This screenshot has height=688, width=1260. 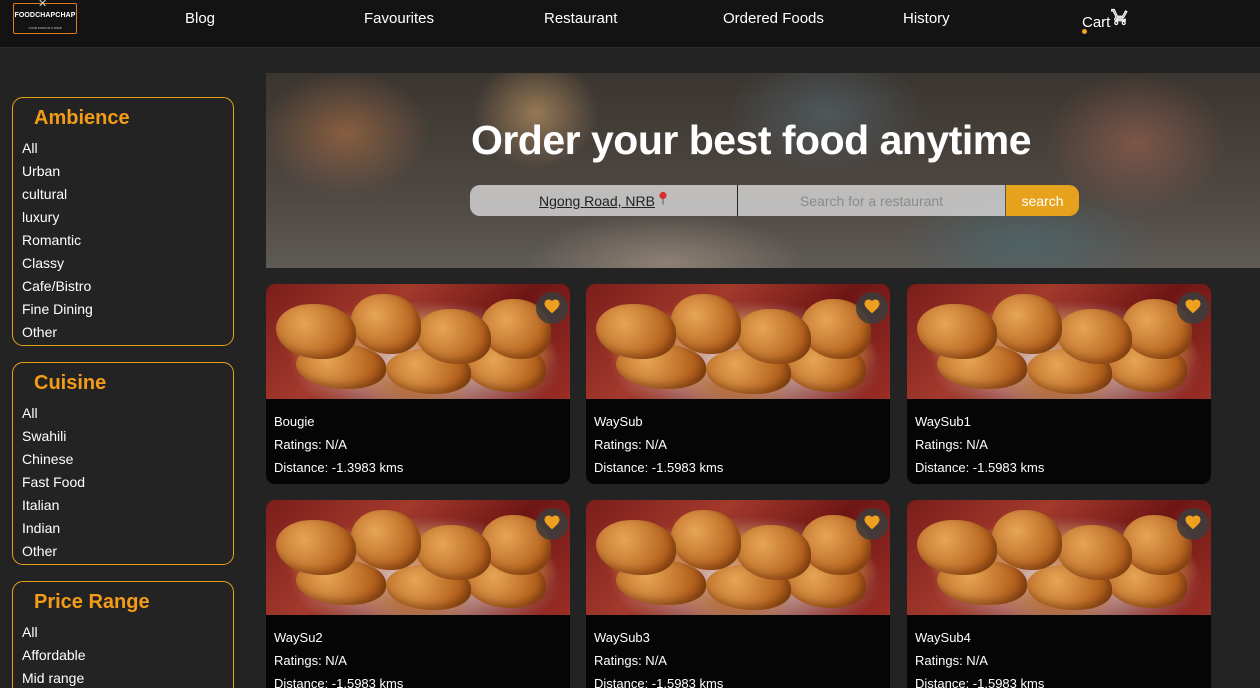 I want to click on cuisine-option: Indian, so click(x=127, y=528).